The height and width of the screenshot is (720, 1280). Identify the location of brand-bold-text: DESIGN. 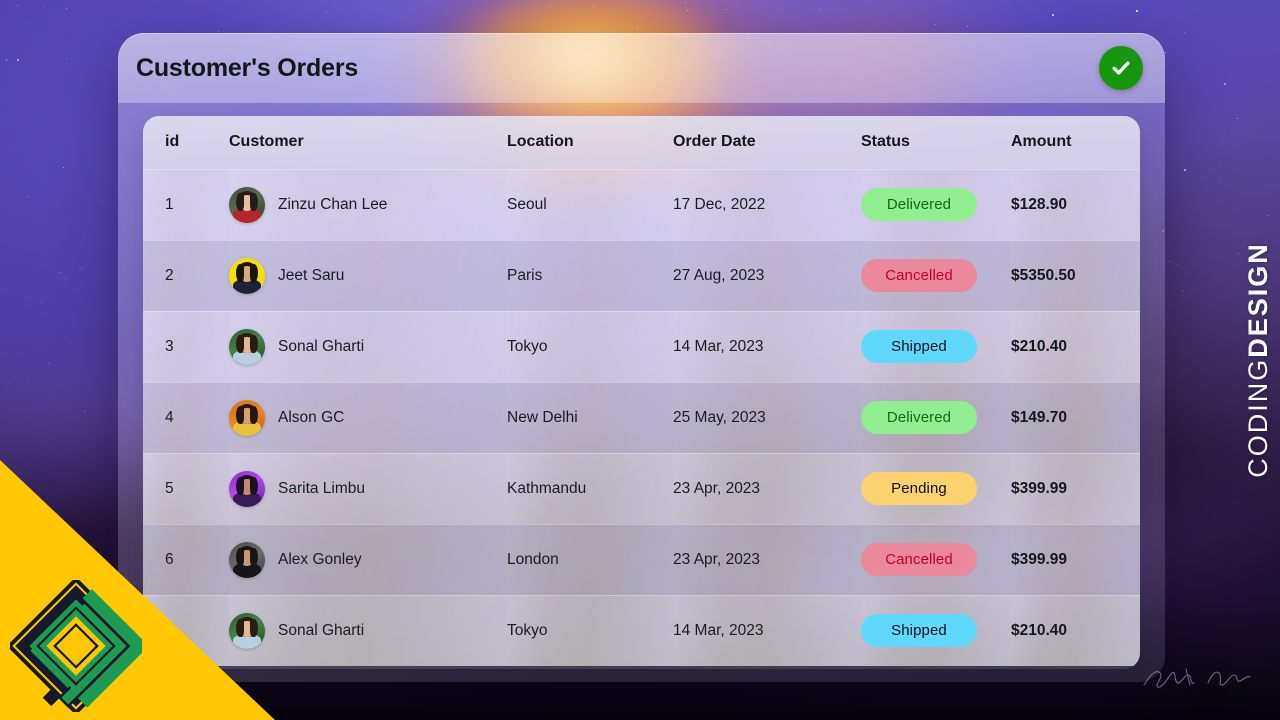
(1258, 300).